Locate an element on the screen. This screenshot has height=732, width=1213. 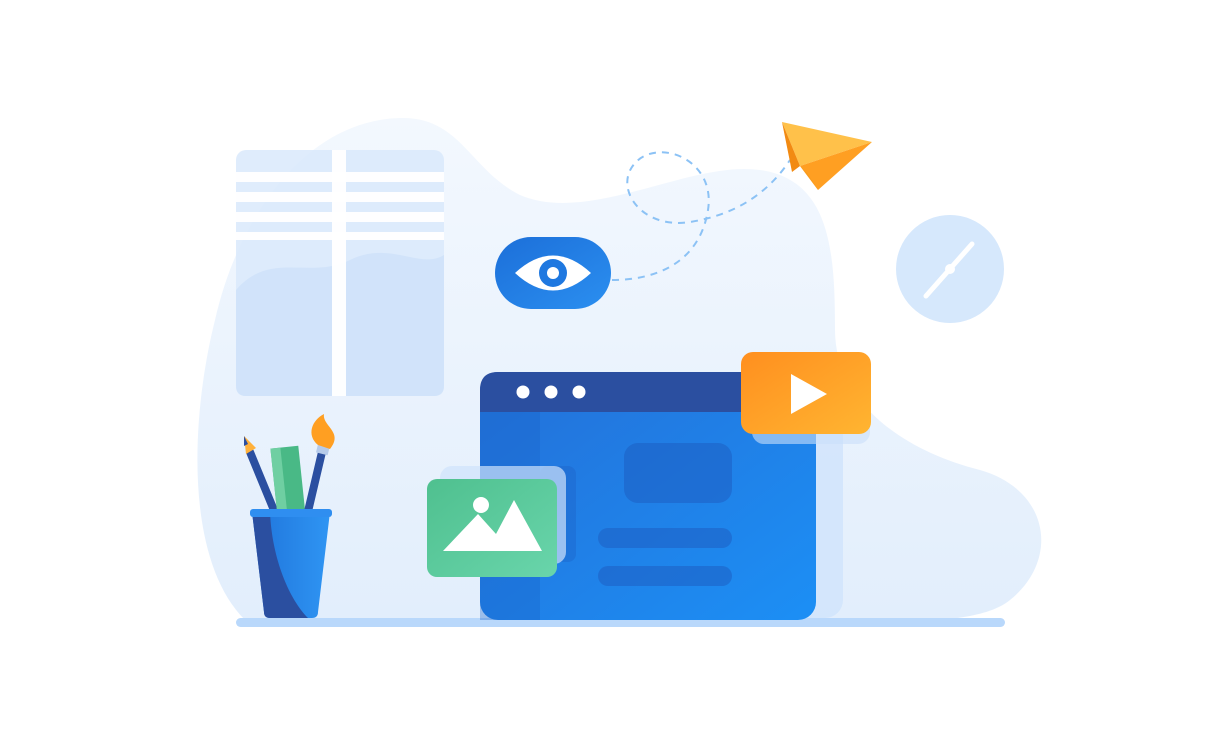
image-card is located at coordinates (496, 521).